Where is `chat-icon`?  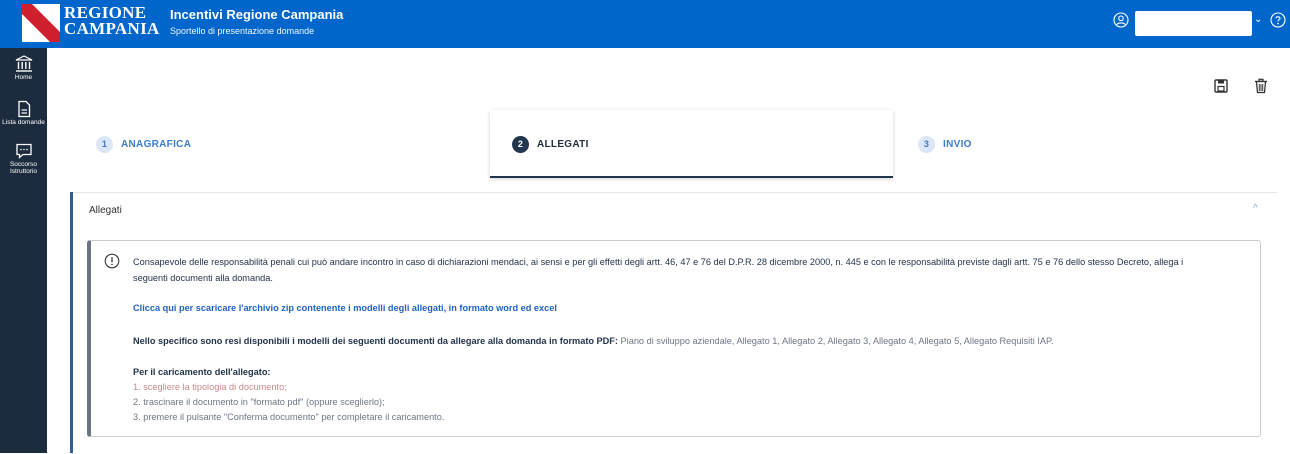 chat-icon is located at coordinates (23, 151).